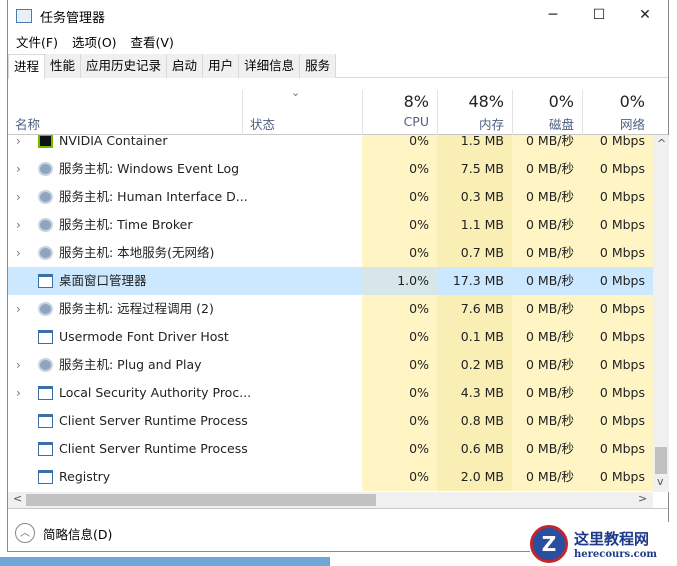 This screenshot has height=566, width=677. I want to click on process-row: › 服务主机: Plug and Play 0% 0.2 MB 0 MB/秒 0 Mbps, so click(330, 365).